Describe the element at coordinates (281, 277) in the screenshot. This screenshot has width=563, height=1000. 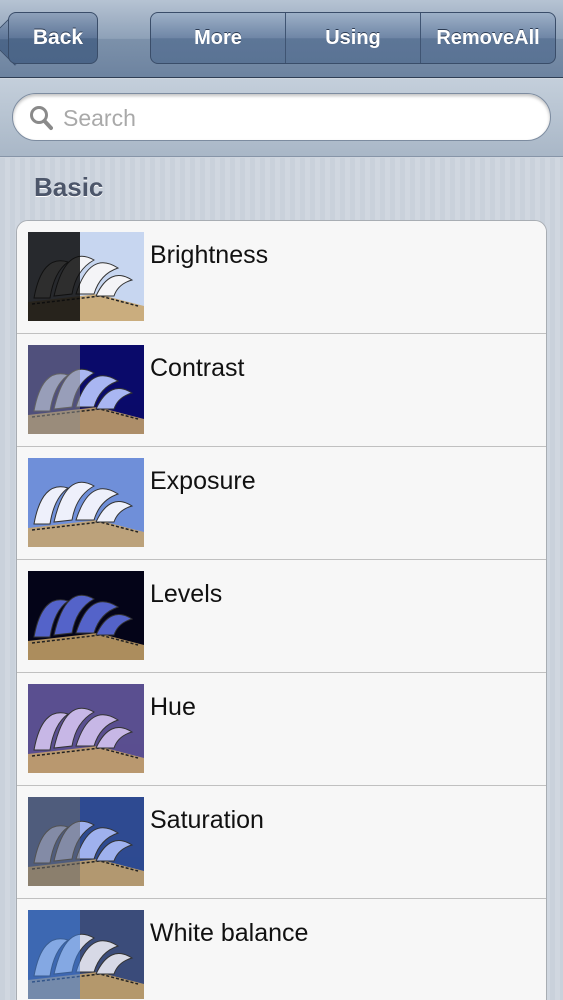
I see `filter-row-brightness: Brightness` at that location.